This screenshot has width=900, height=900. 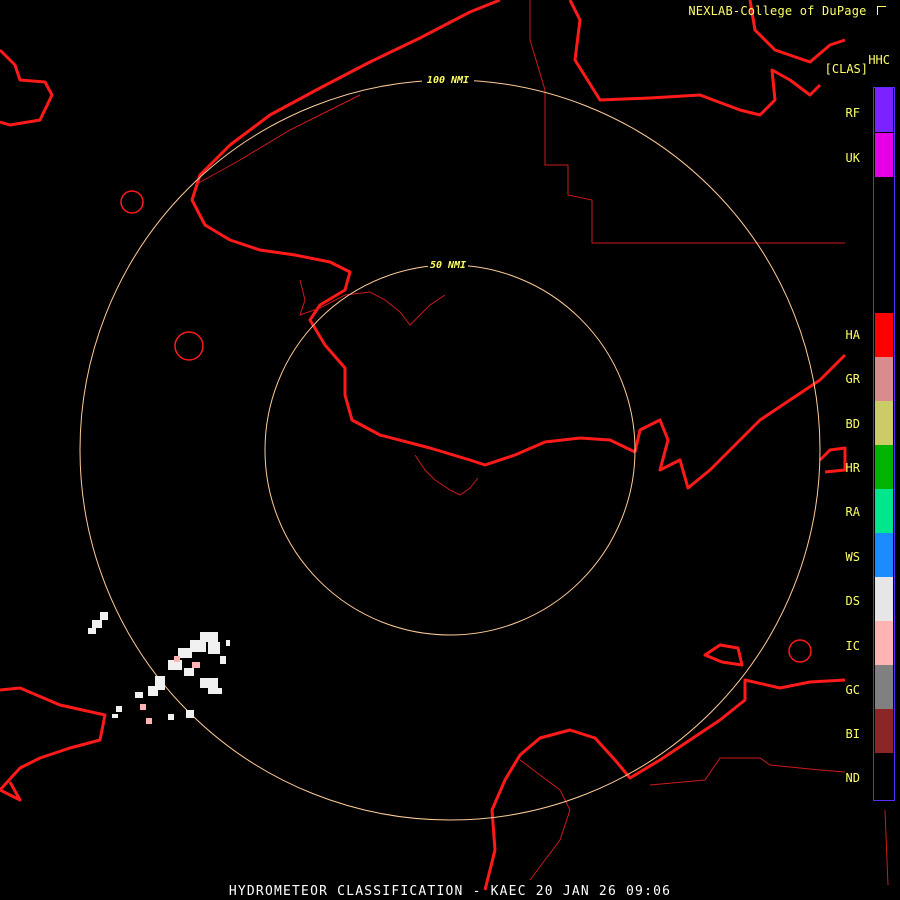 What do you see at coordinates (852, 379) in the screenshot?
I see `legend-label-gr: GR` at bounding box center [852, 379].